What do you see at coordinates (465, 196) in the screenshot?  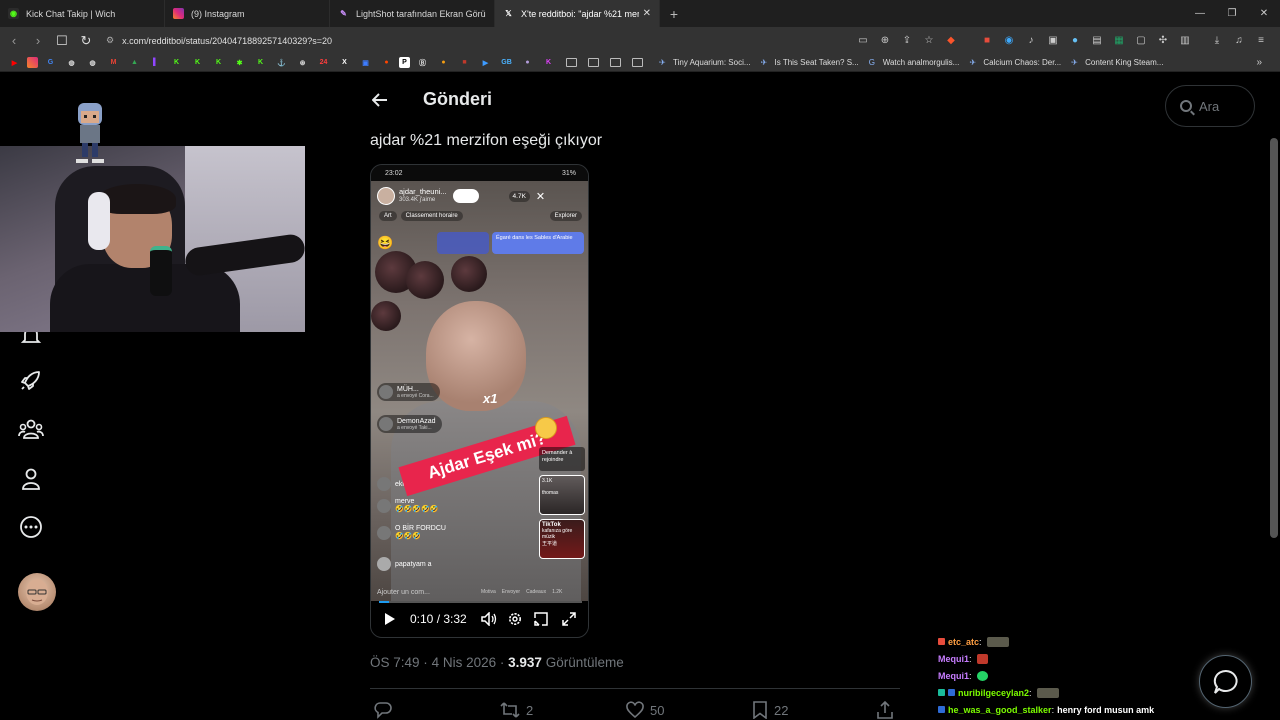 I see `follow-button` at bounding box center [465, 196].